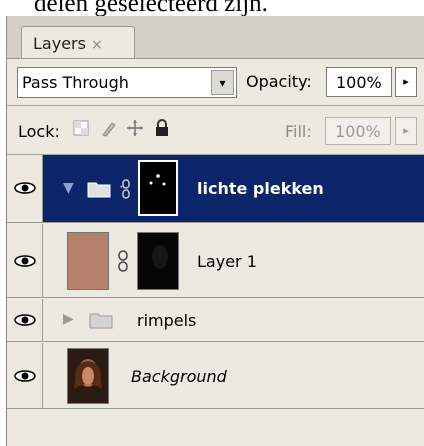  I want to click on tab-layers-label: Layers, so click(59, 43).